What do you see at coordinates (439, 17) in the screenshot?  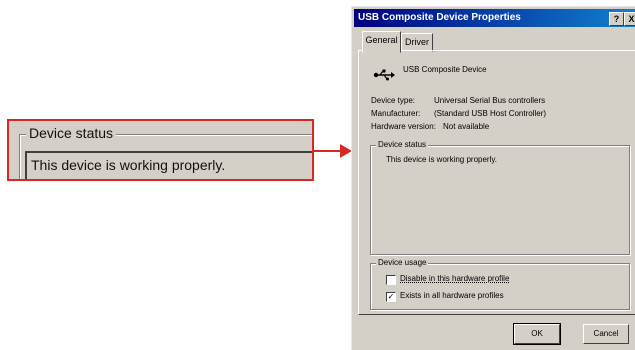 I see `dialog-title: USB Composite Device Properties` at bounding box center [439, 17].